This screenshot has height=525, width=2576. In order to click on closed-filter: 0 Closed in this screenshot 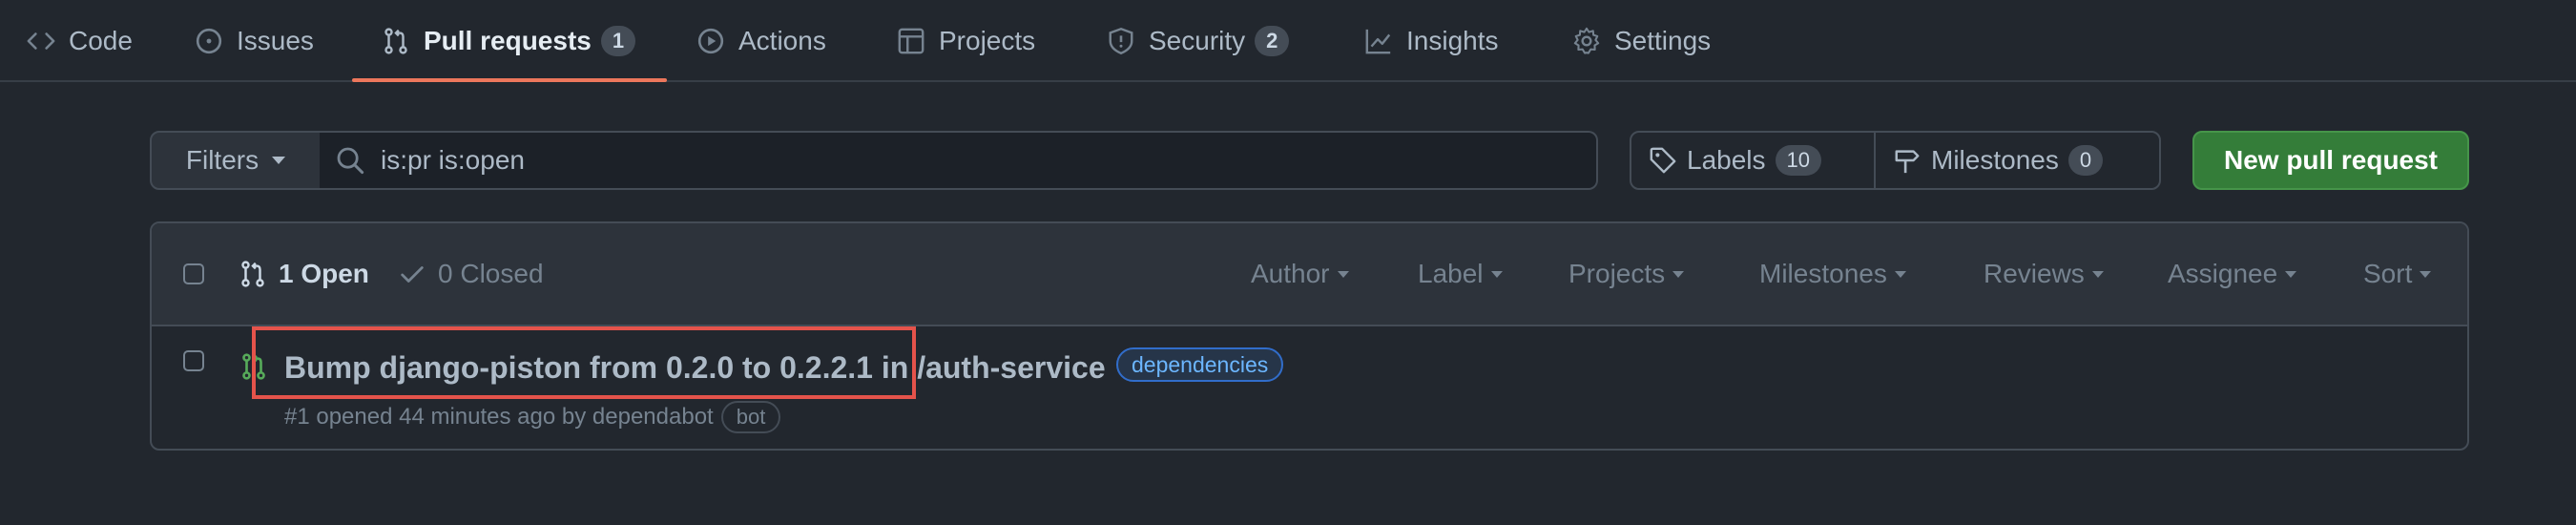, I will do `click(471, 274)`.